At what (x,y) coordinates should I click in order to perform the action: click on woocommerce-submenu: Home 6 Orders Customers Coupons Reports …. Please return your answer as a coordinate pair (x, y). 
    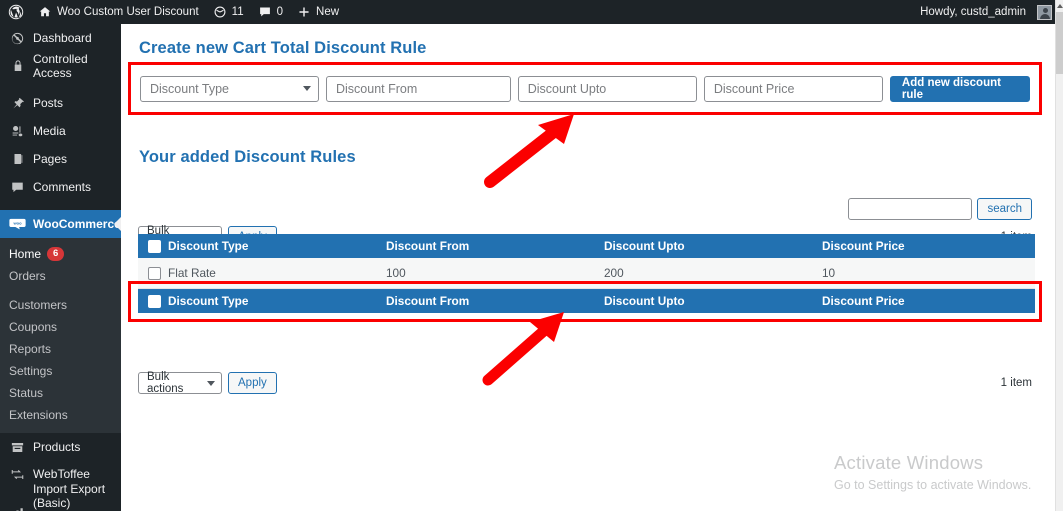
    Looking at the image, I should click on (60, 336).